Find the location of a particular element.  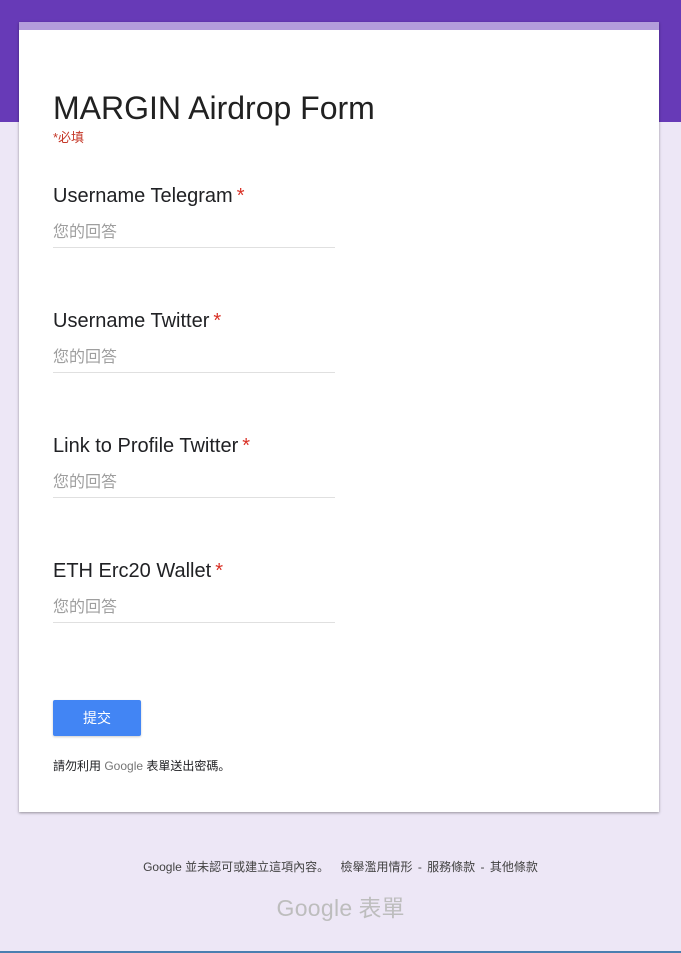

question-username-twitter: Username Twitter * is located at coordinates (333, 341).